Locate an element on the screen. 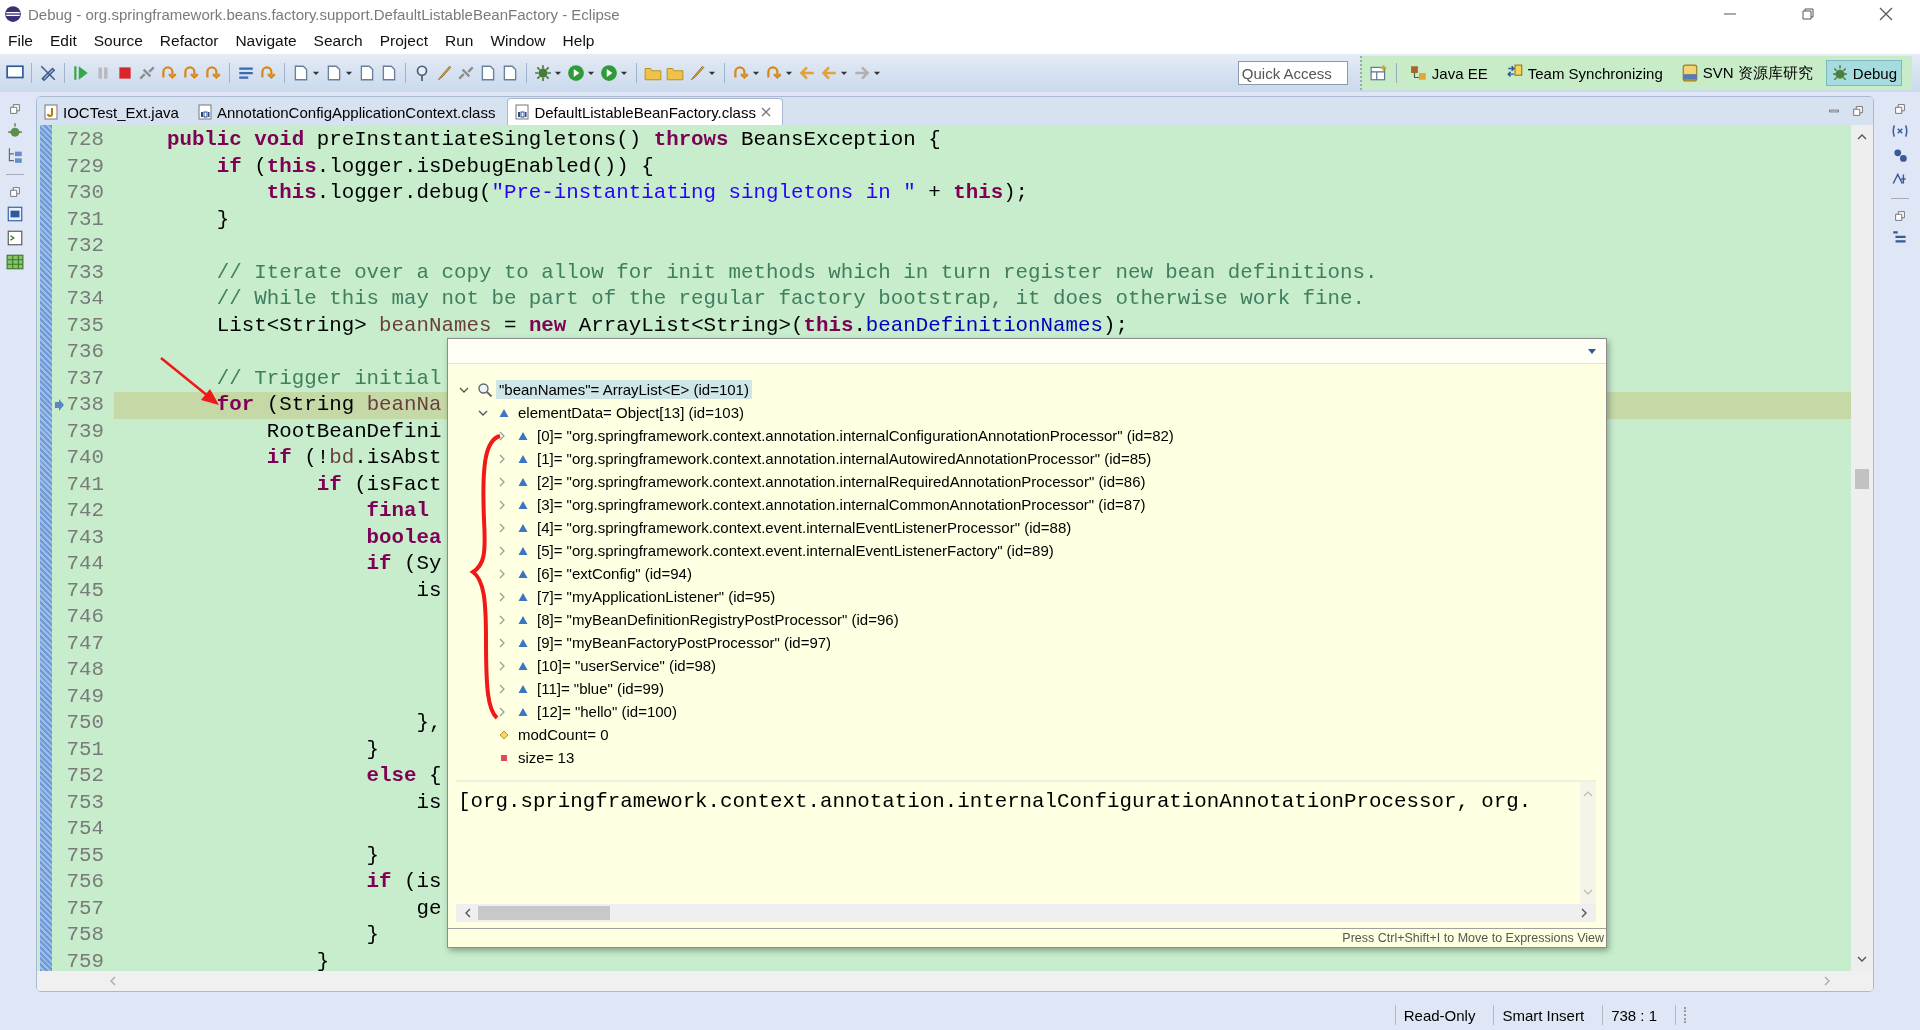 This screenshot has width=1920, height=1030. tree-item: [3]= "org.springframework.context.annotation.internalCommonAnnotationProcessor" (id=87) is located at coordinates (841, 504).